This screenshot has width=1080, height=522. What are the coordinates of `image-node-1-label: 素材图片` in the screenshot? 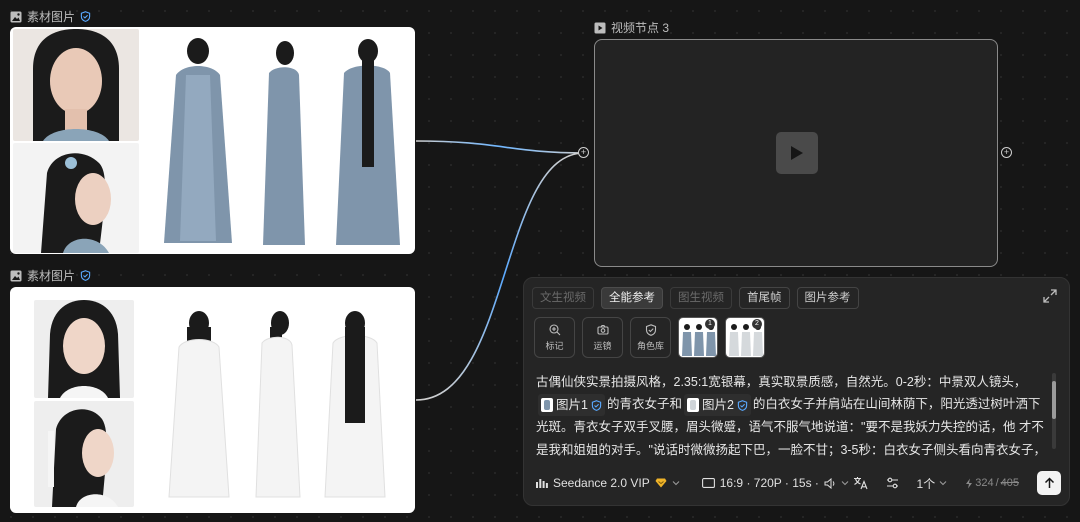 It's located at (50, 16).